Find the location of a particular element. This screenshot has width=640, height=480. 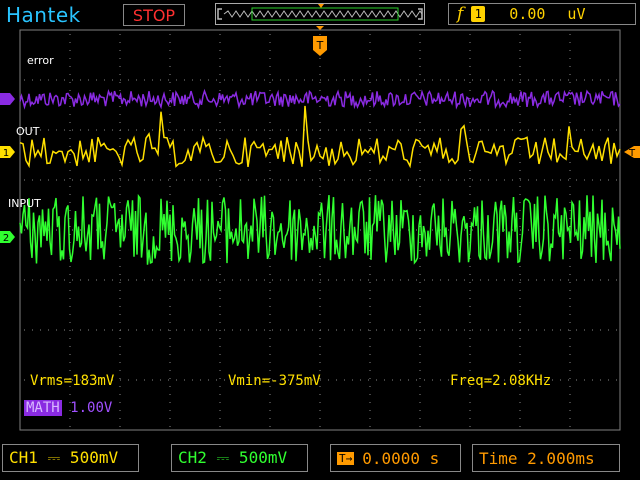

ch1-scale-box: CH1 ⎓ 500mV is located at coordinates (70, 458).